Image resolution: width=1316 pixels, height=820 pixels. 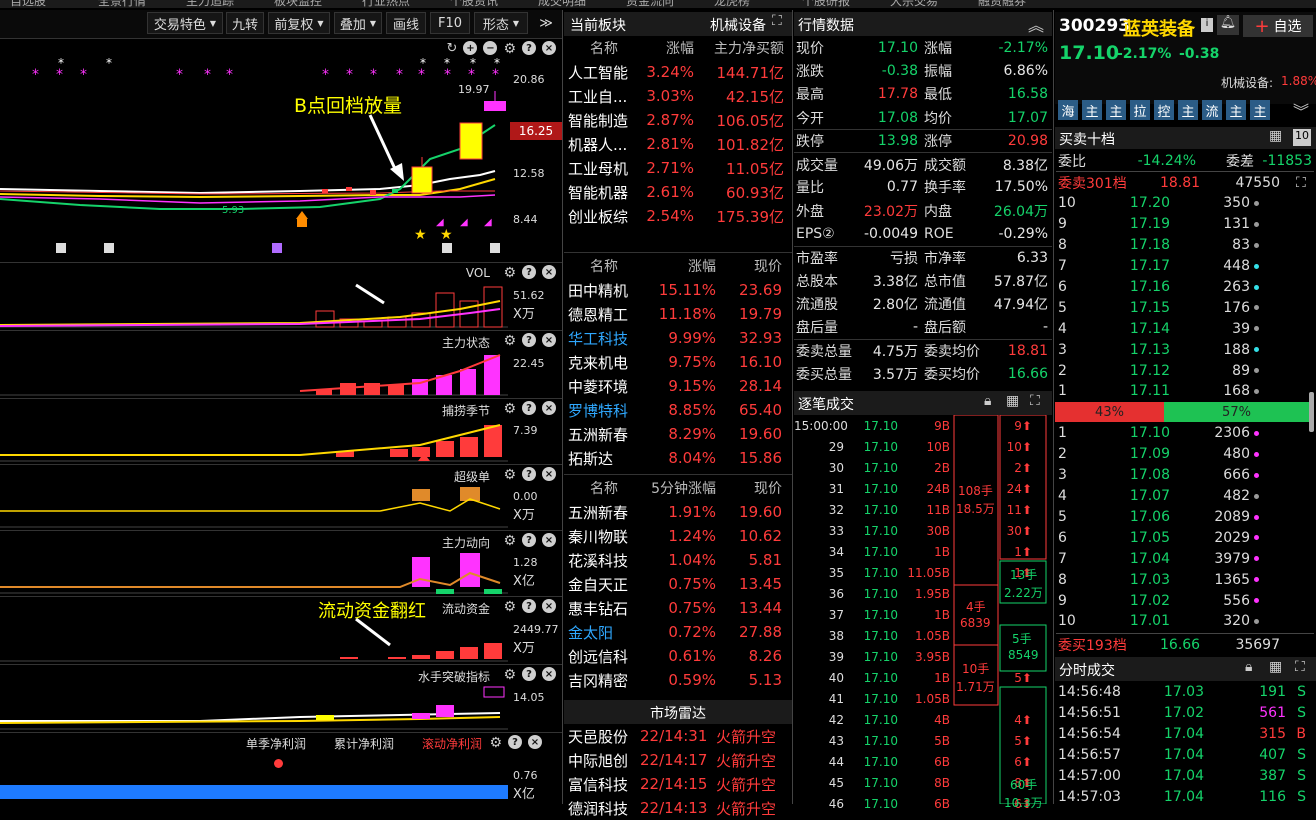 What do you see at coordinates (914, 4) in the screenshot?
I see `top-tab: 大宗交易` at bounding box center [914, 4].